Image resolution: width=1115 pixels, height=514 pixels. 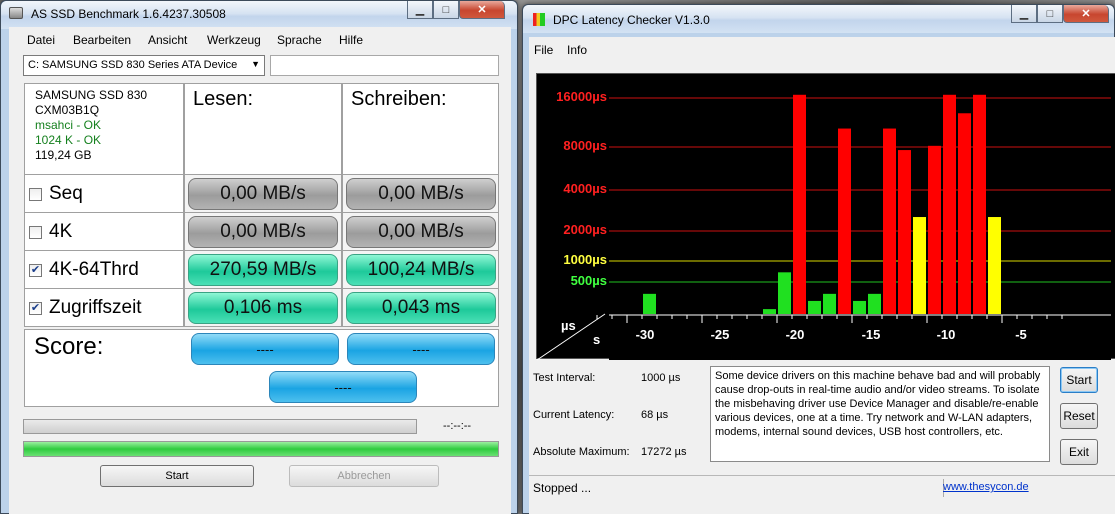 I want to click on window-title: AS SSD Benchmark 1.6.4237.30508, so click(x=128, y=14).